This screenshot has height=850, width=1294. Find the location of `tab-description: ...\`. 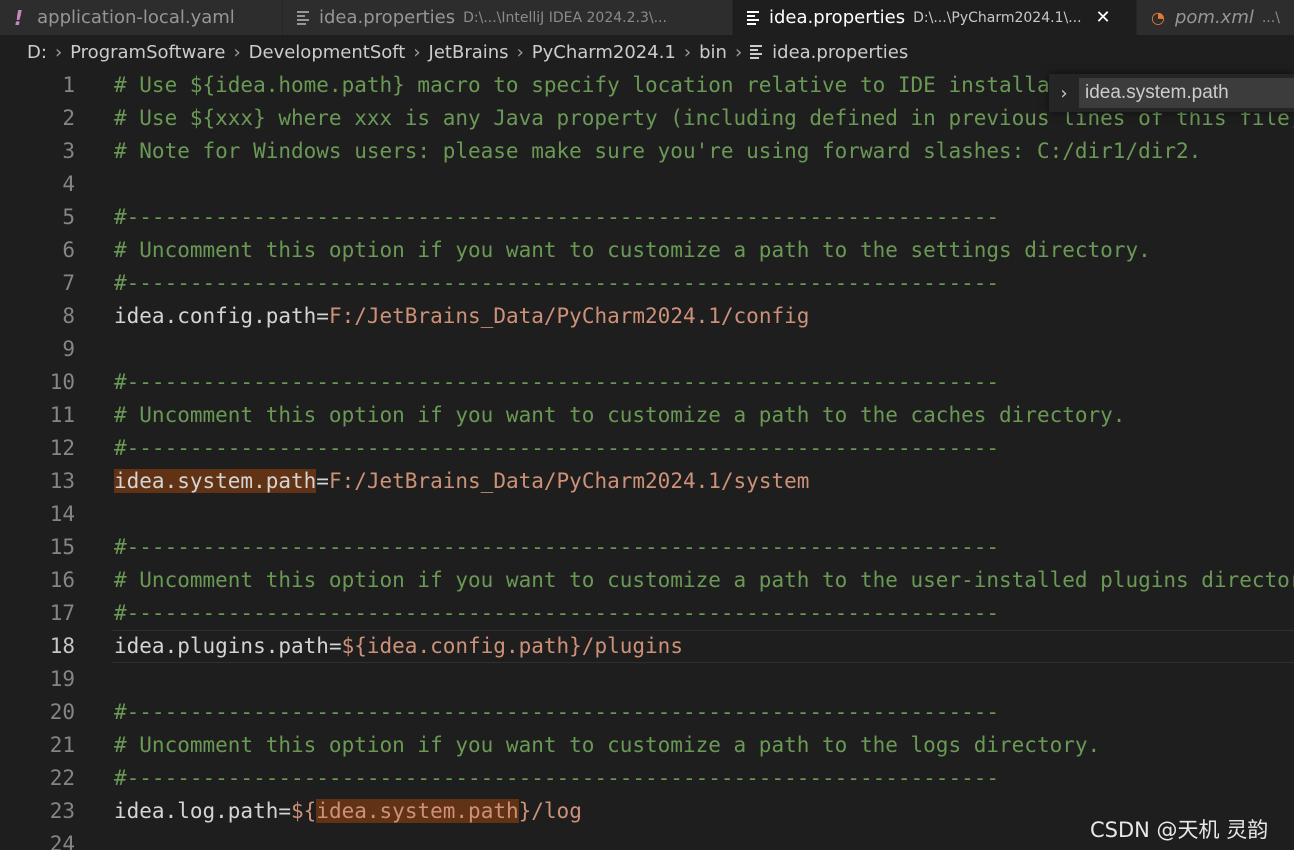

tab-description: ...\ is located at coordinates (1270, 17).